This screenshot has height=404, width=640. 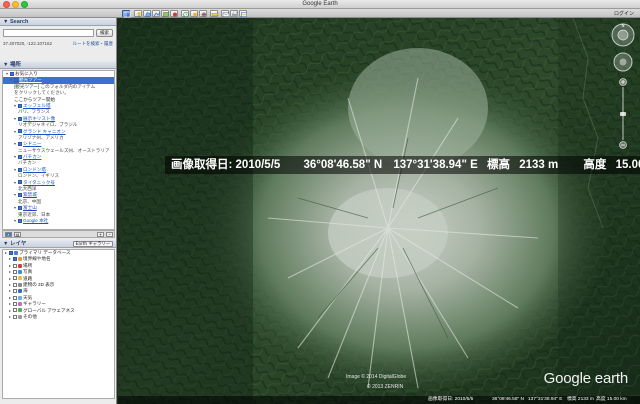 What do you see at coordinates (39, 118) in the screenshot?
I see `places-tree-item-label: 展示キリスト像` at bounding box center [39, 118].